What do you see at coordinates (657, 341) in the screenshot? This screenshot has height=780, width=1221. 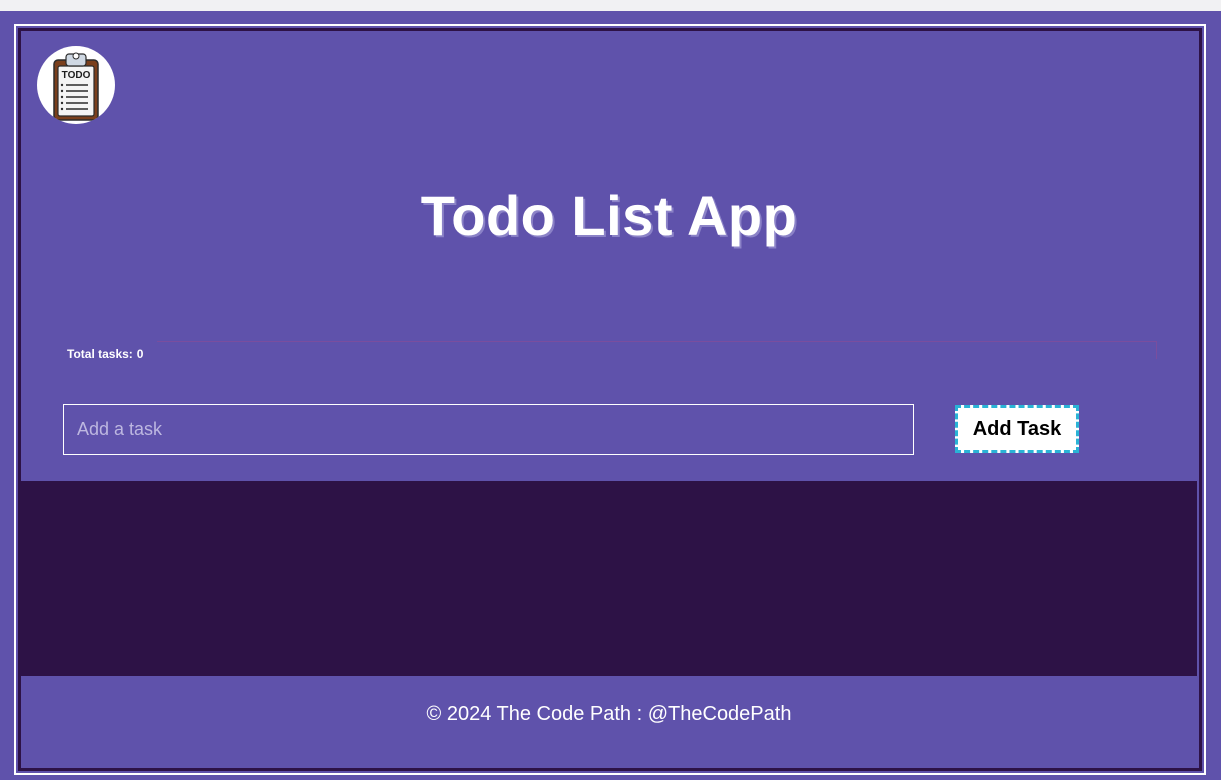 I see `task-count-divider` at bounding box center [657, 341].